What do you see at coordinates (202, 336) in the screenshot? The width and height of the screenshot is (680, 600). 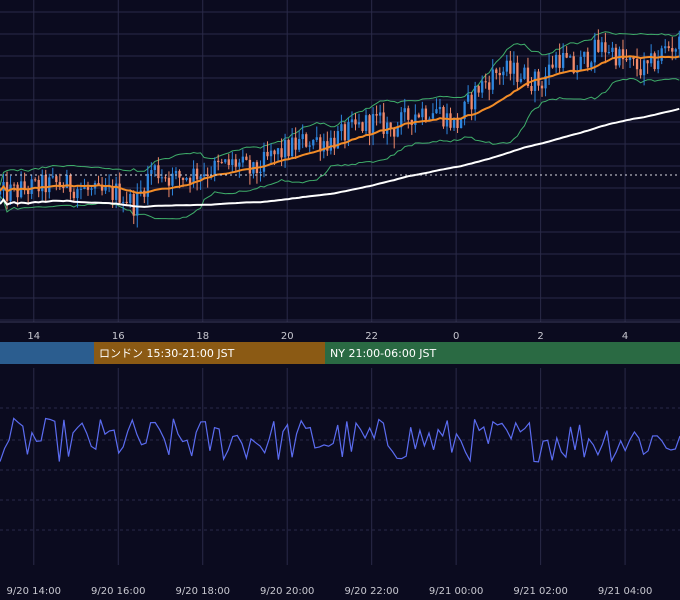 I see `time-tick-label: 18` at bounding box center [202, 336].